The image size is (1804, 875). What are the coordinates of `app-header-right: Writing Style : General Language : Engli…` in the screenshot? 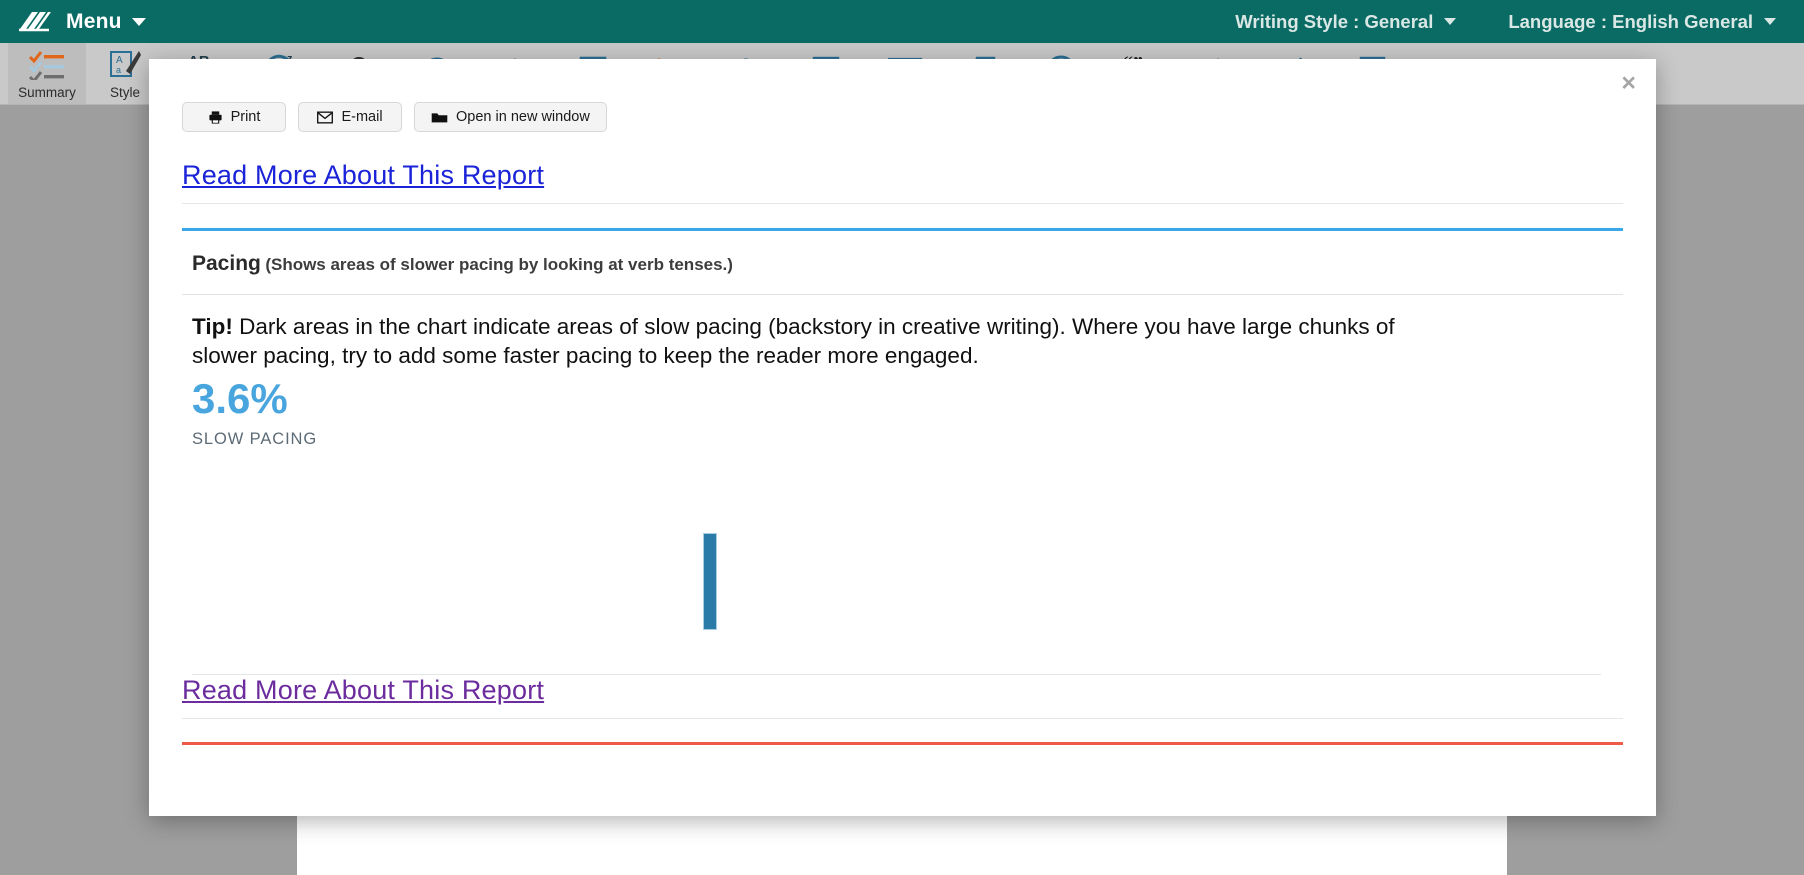 It's located at (1519, 22).